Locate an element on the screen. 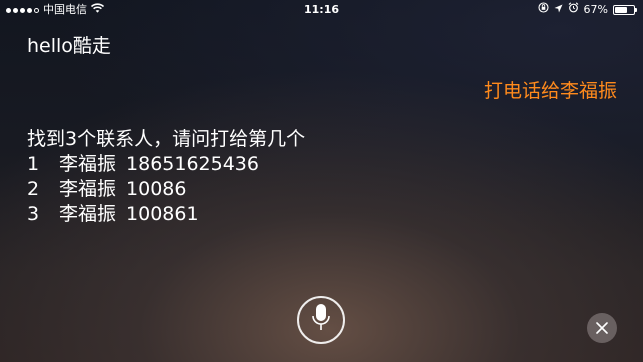  close-button is located at coordinates (602, 328).